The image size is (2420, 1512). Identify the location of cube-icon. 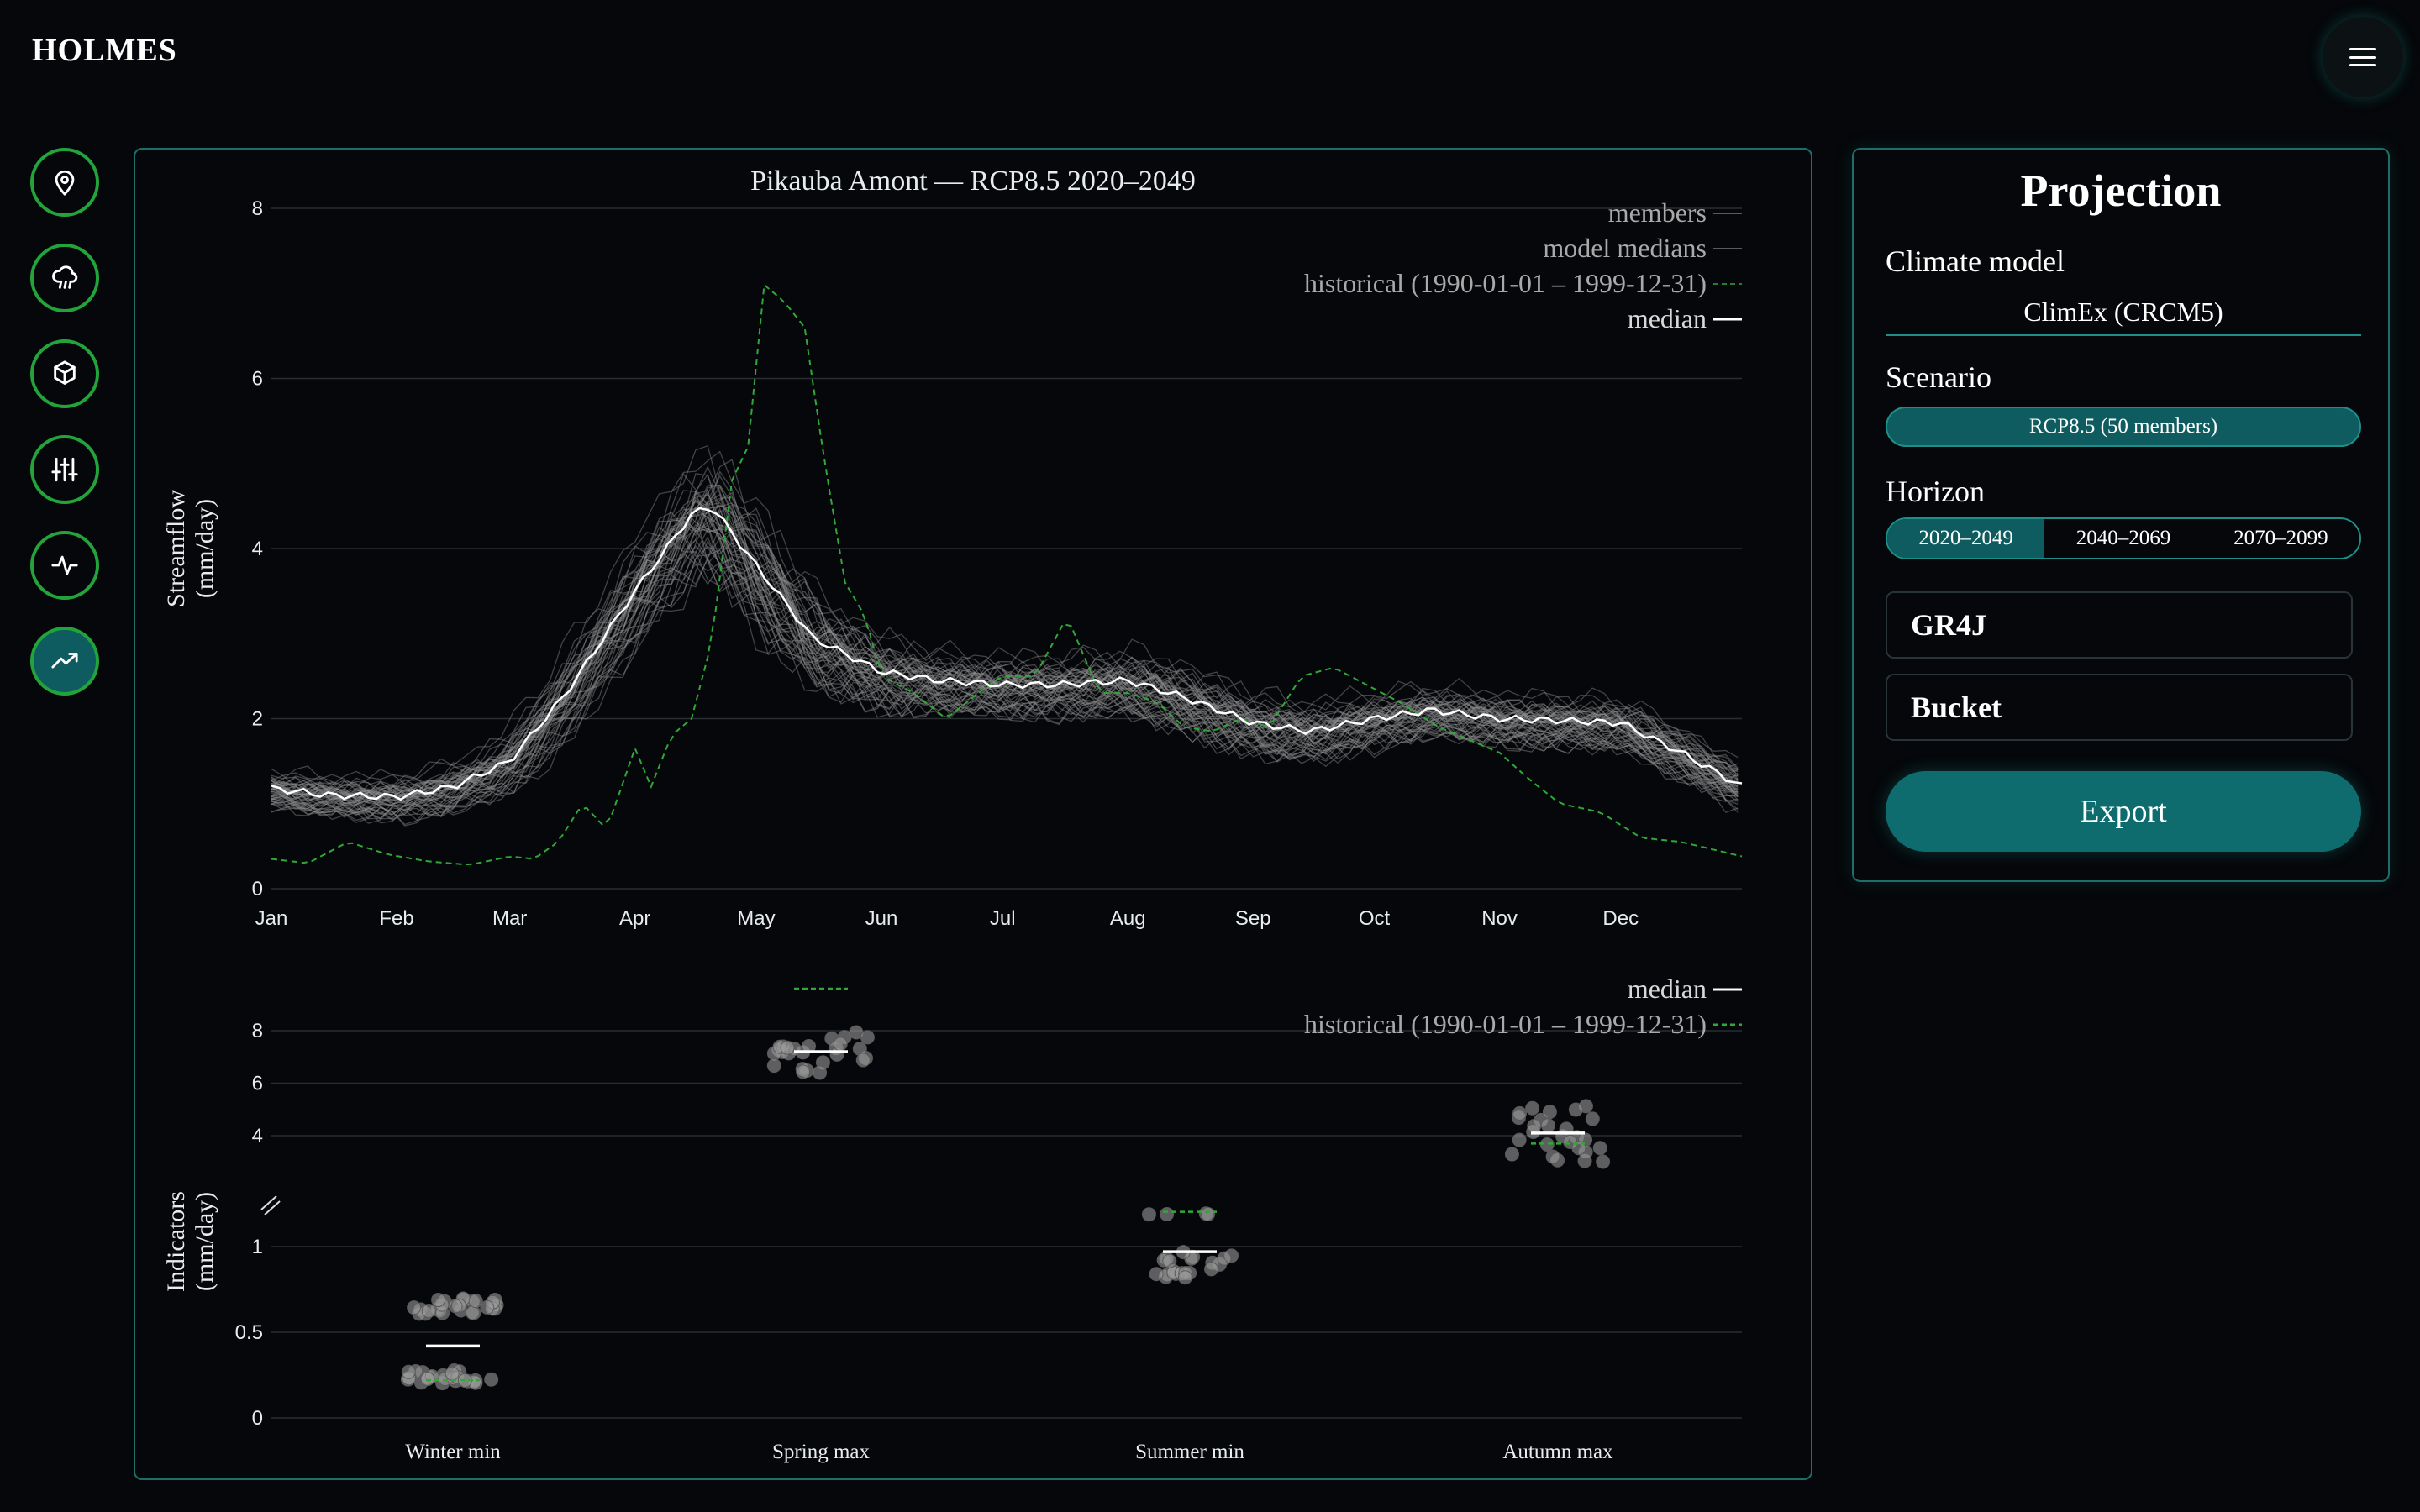
(65, 372).